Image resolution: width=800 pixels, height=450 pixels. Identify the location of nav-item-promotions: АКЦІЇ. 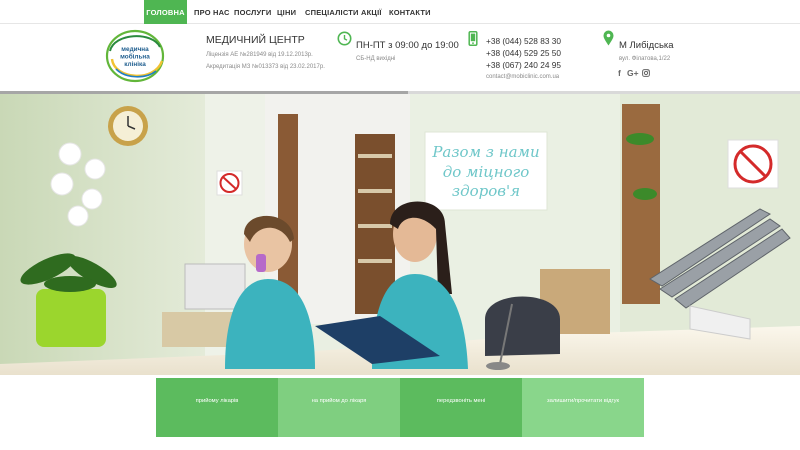
(371, 12).